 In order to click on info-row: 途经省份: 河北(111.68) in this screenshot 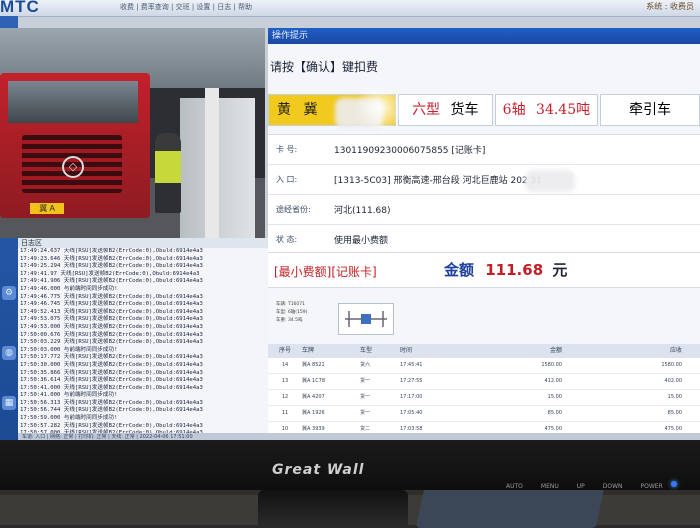, I will do `click(484, 210)`.